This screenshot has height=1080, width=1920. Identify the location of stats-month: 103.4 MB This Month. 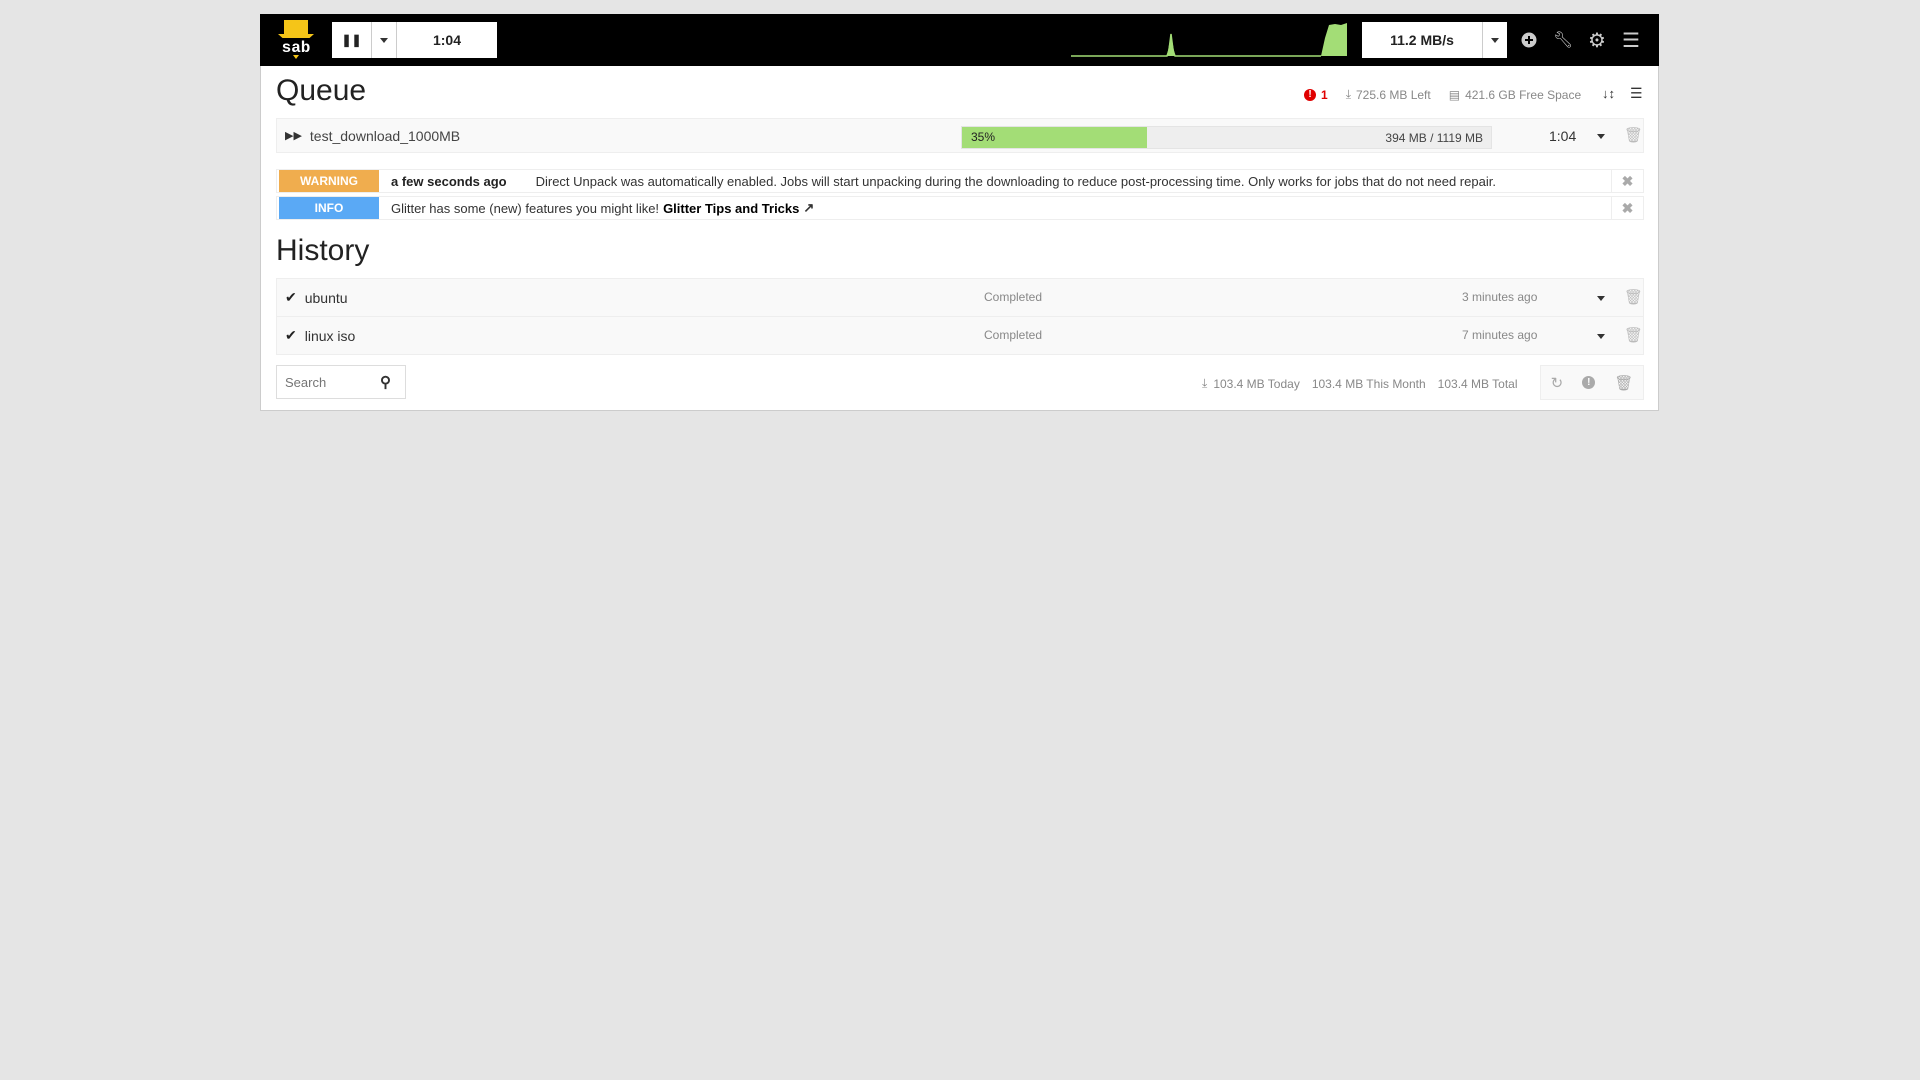
(1368, 383).